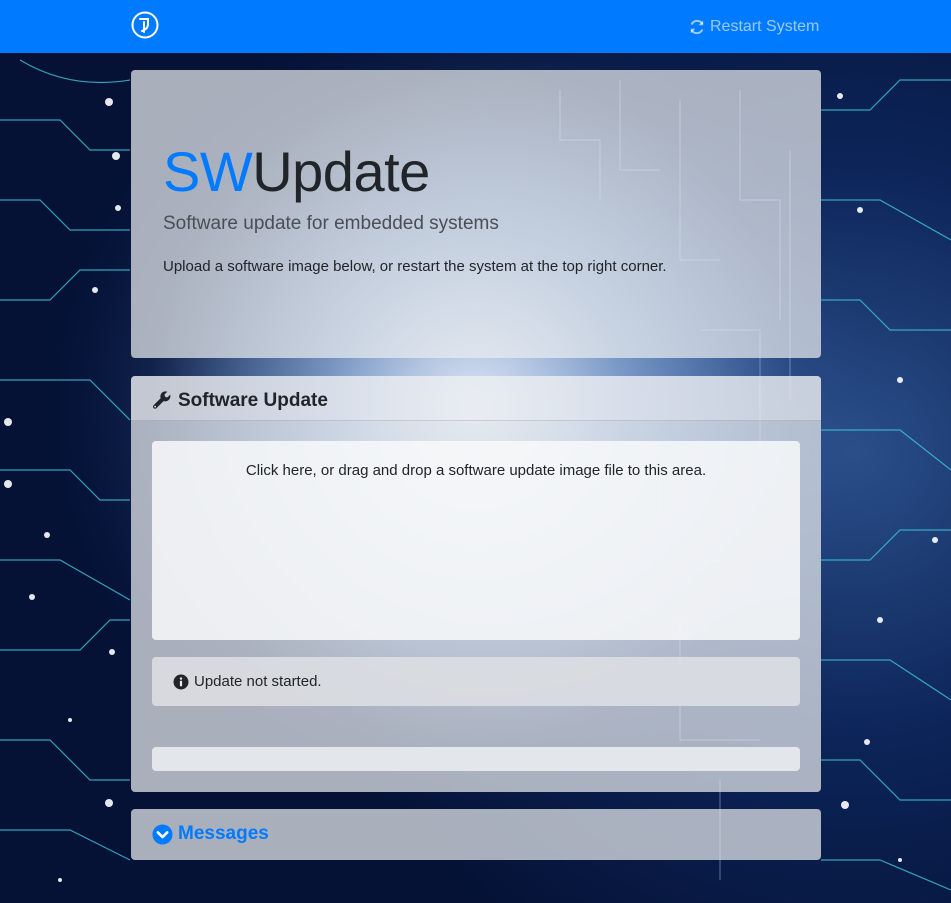  Describe the element at coordinates (258, 681) in the screenshot. I see `update-status-text: Update not started.` at that location.